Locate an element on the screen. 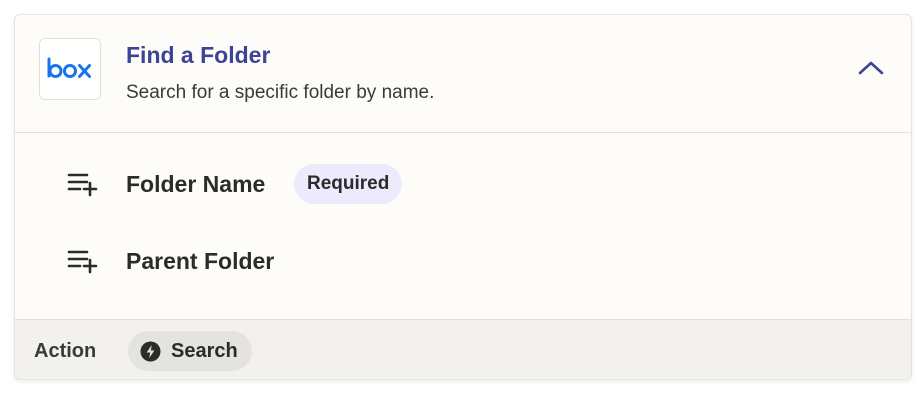  required-badge: Required is located at coordinates (348, 184).